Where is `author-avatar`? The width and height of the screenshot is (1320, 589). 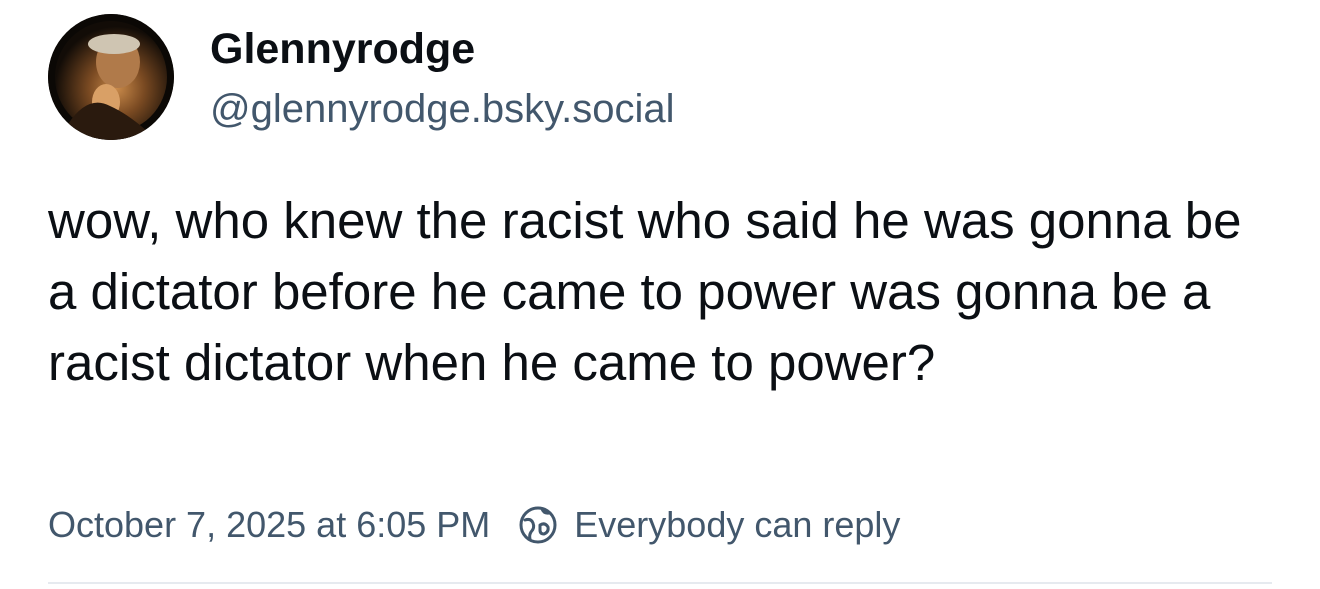
author-avatar is located at coordinates (111, 77).